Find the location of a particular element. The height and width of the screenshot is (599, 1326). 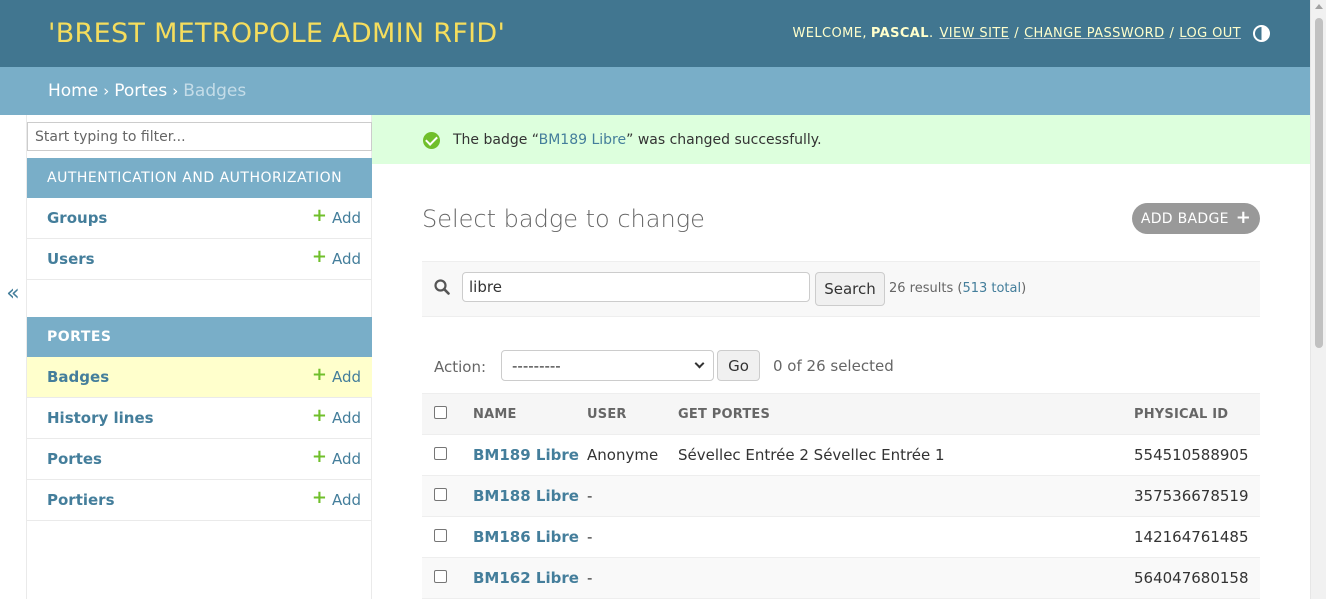

select-all-checkbox is located at coordinates (440, 412).